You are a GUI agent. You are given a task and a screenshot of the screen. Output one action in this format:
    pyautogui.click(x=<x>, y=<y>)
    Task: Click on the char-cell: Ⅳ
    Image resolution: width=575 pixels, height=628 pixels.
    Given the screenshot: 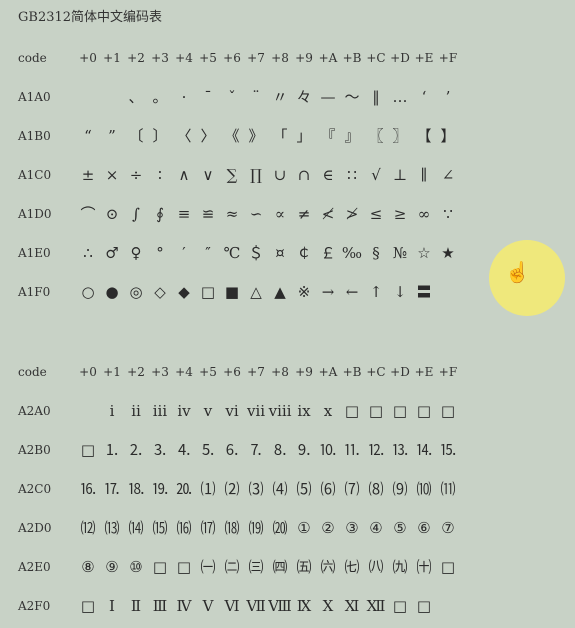 What is the action you would take?
    pyautogui.click(x=184, y=605)
    